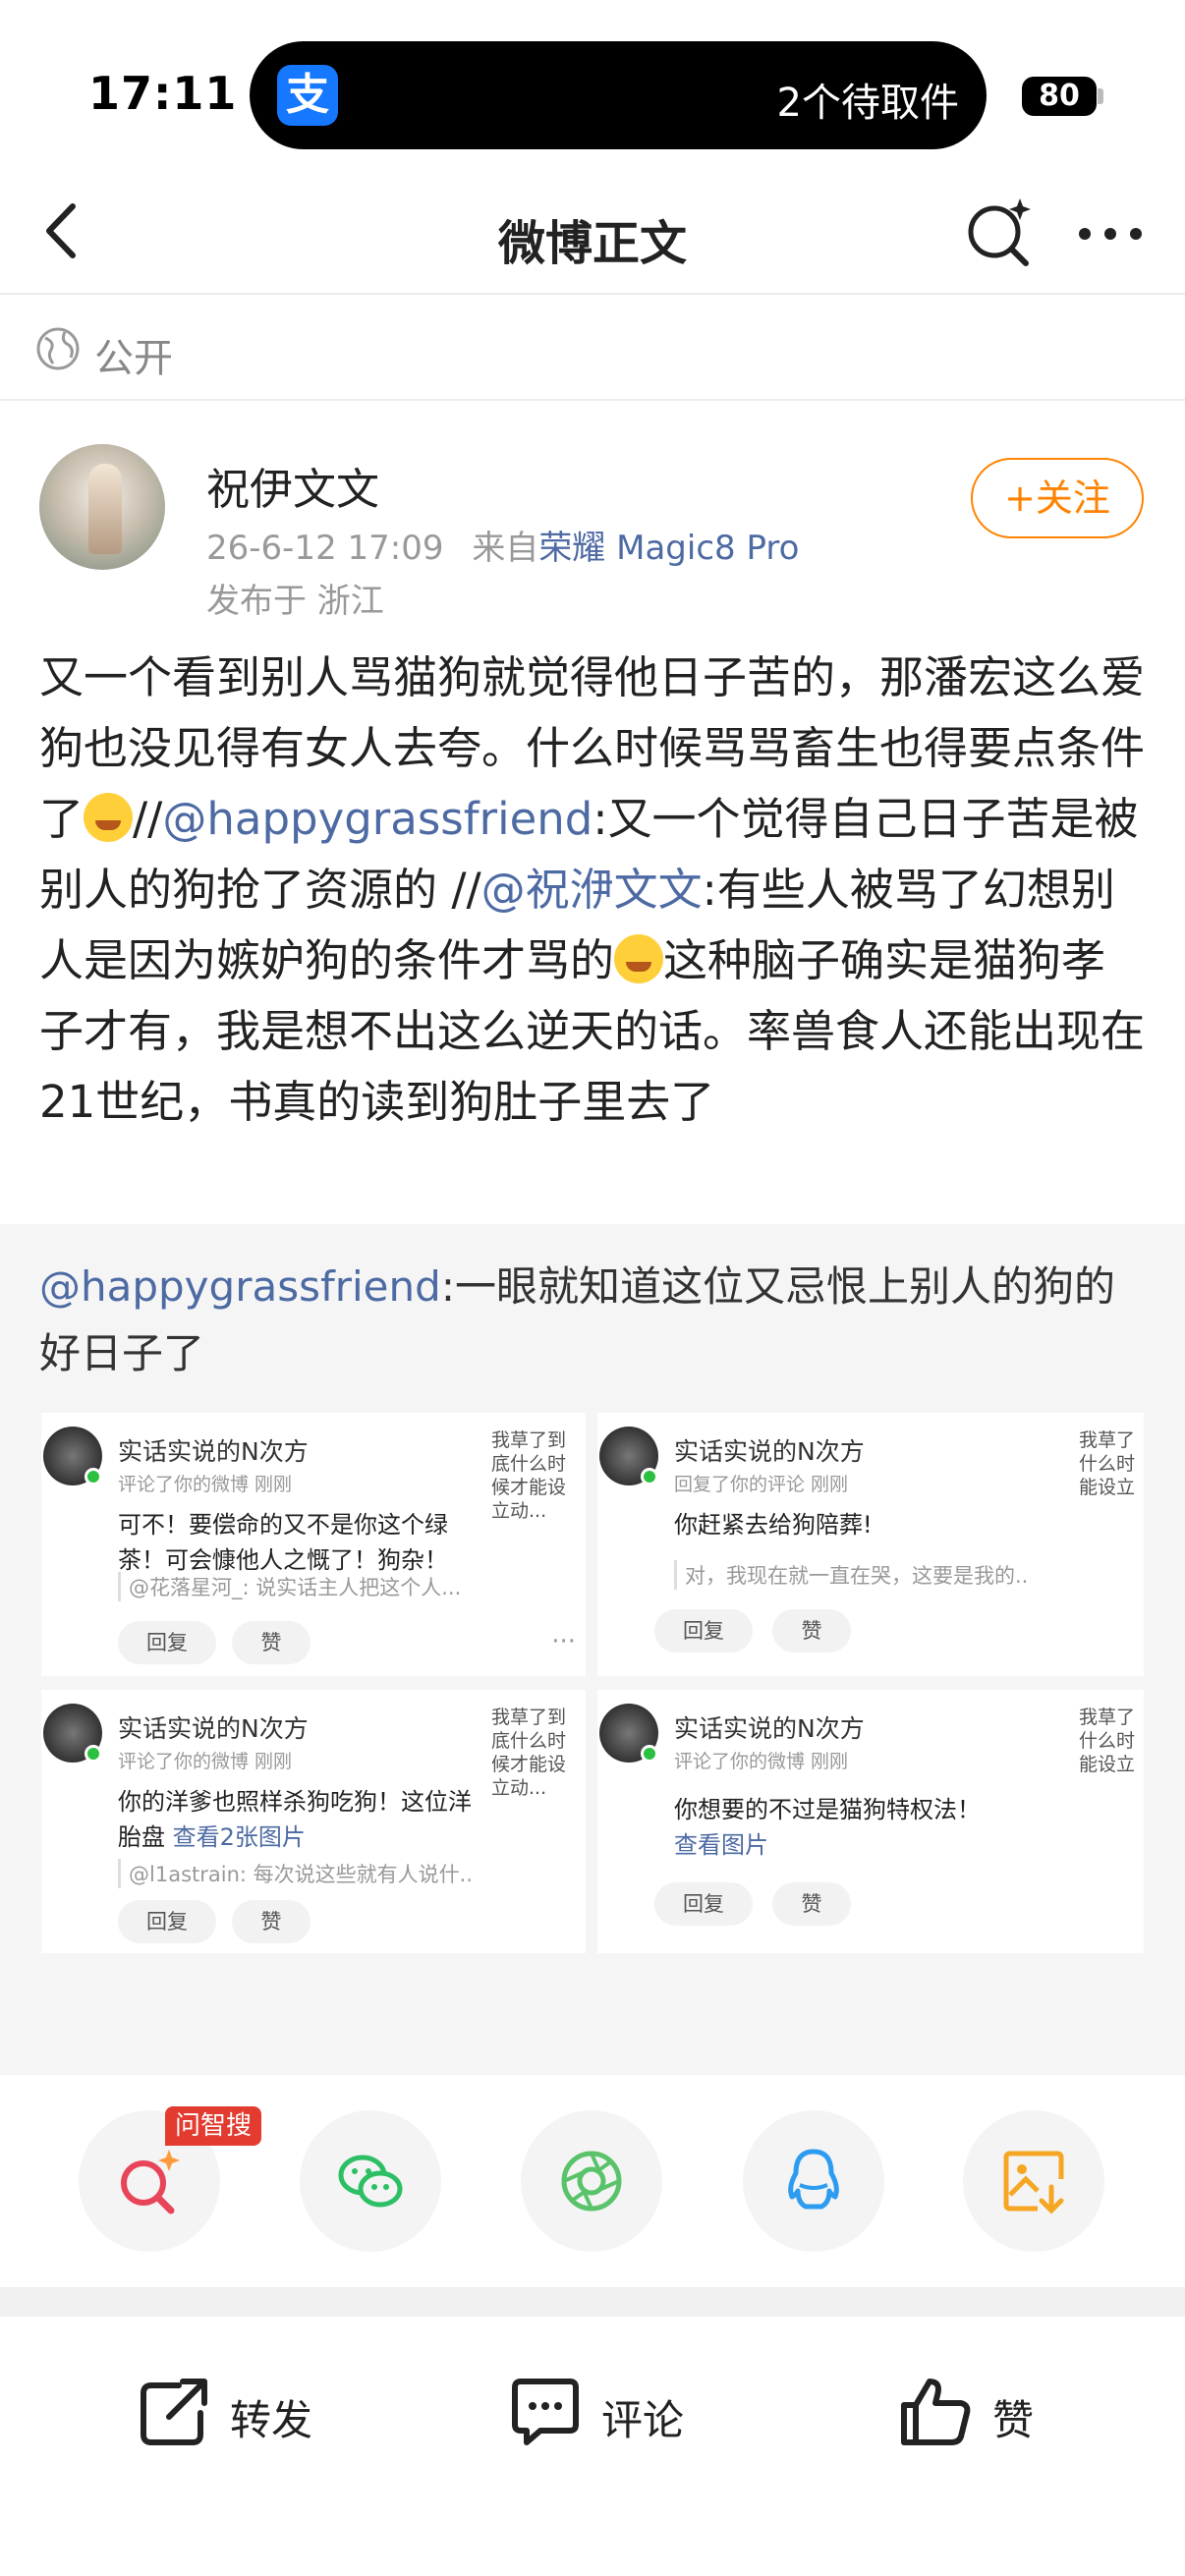 The width and height of the screenshot is (1185, 2576). What do you see at coordinates (592, 231) in the screenshot?
I see `nav-bar: 微博正文` at bounding box center [592, 231].